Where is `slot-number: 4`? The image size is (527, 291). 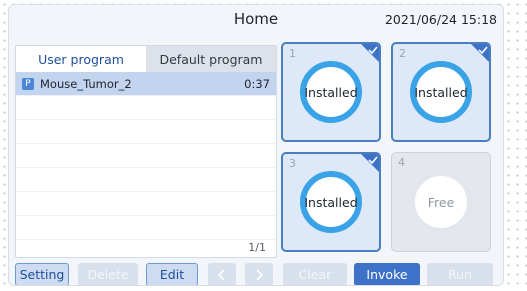
slot-number: 4 is located at coordinates (401, 162).